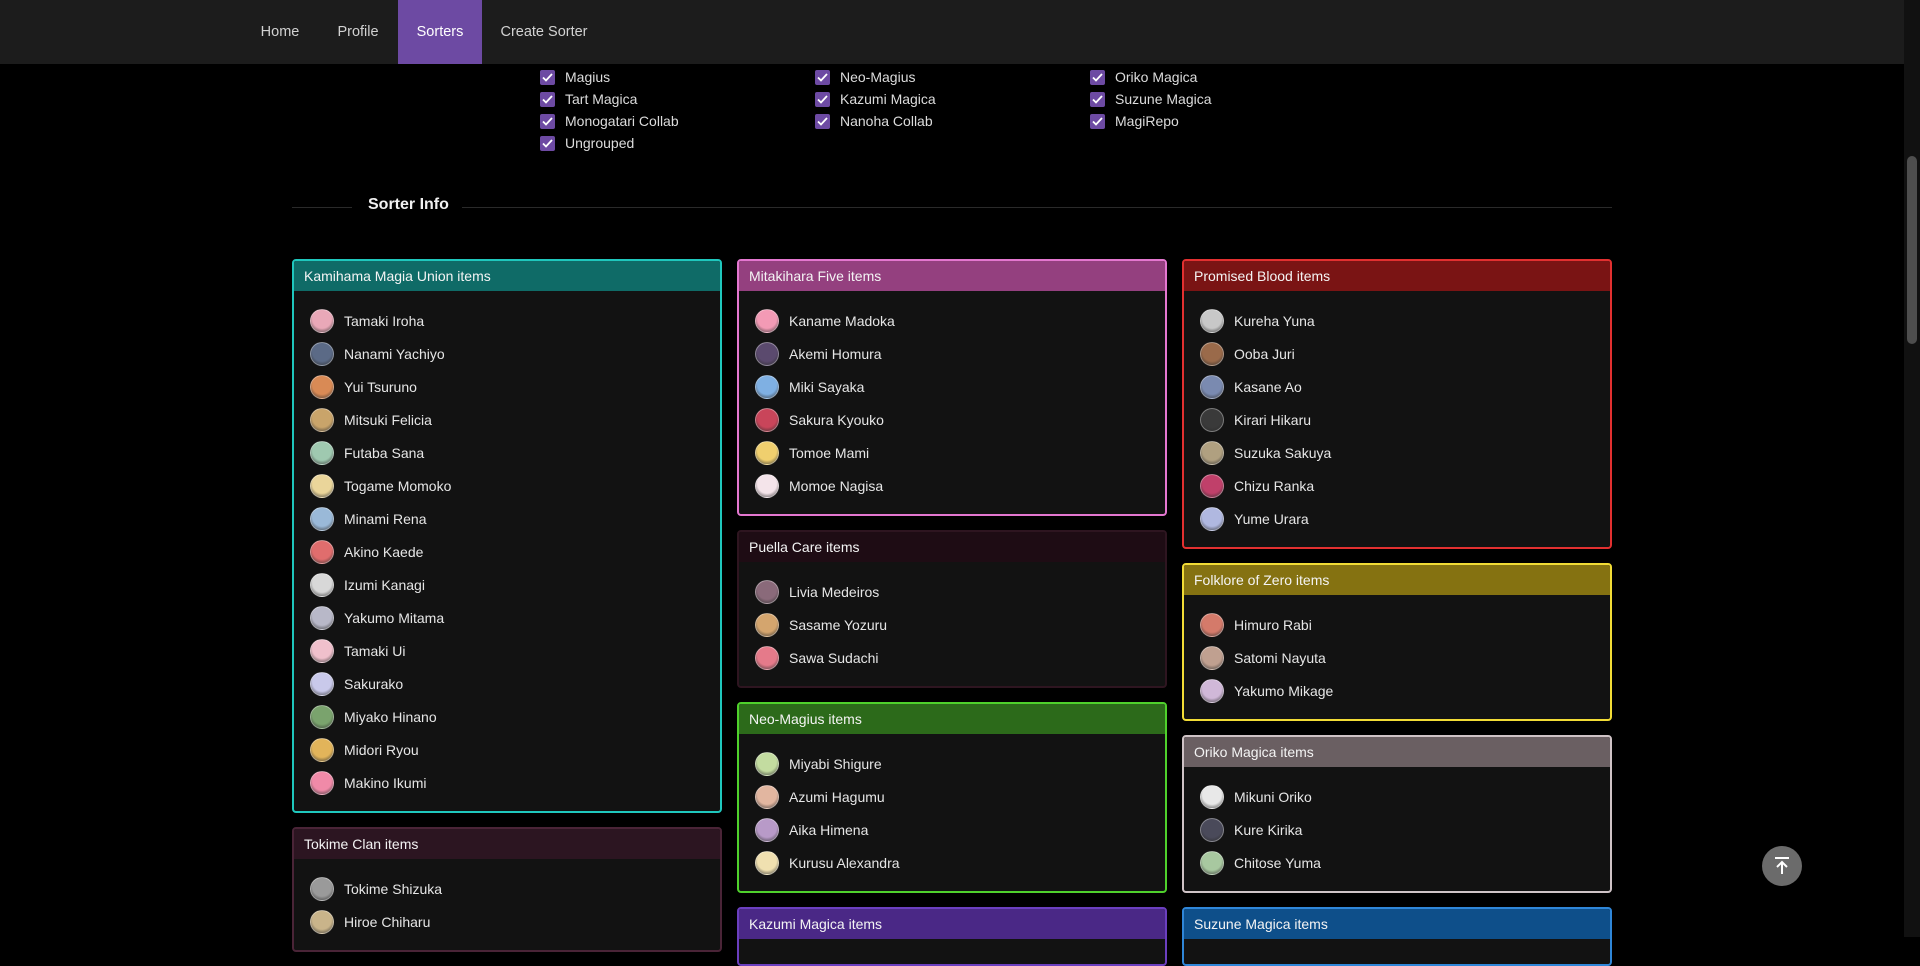 The height and width of the screenshot is (966, 1920). I want to click on member-item: Midori Ryou, so click(507, 749).